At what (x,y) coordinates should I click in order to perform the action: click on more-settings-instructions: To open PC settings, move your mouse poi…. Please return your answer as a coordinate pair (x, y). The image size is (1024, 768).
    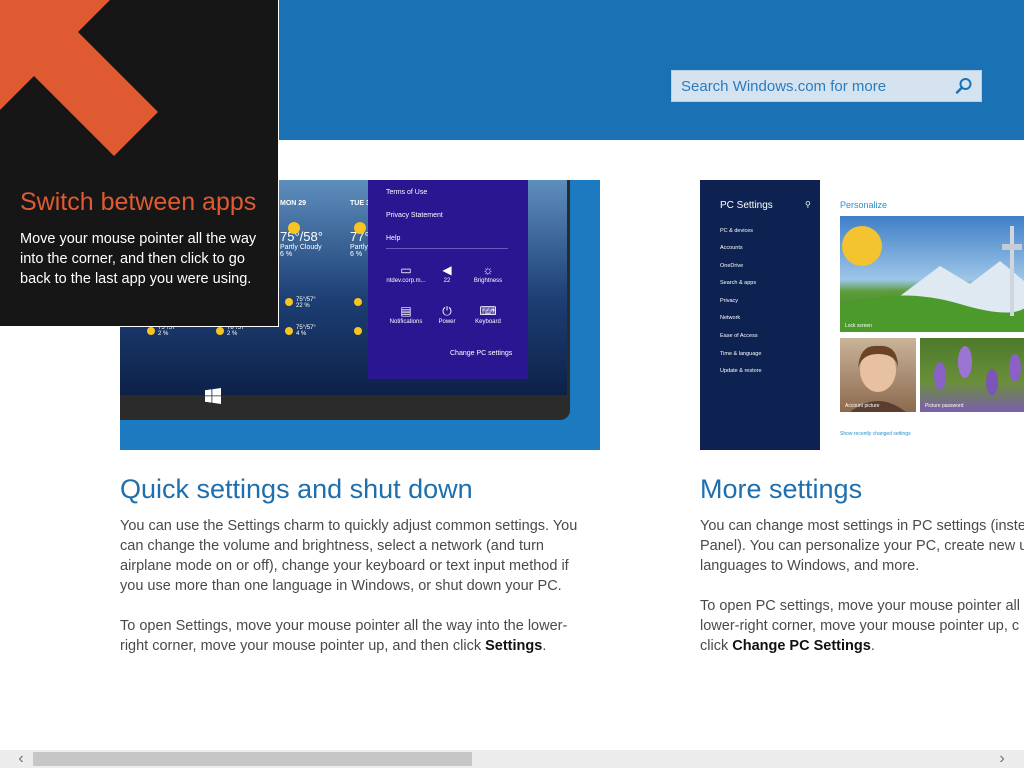
    Looking at the image, I should click on (860, 626).